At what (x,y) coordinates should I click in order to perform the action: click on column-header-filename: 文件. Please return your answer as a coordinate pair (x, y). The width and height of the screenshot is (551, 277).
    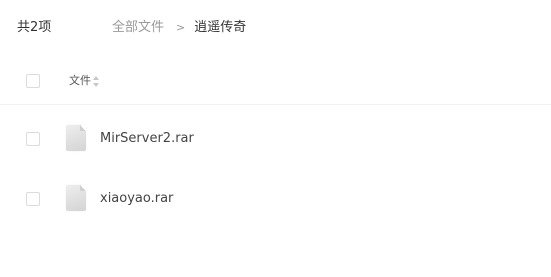
    Looking at the image, I should click on (84, 81).